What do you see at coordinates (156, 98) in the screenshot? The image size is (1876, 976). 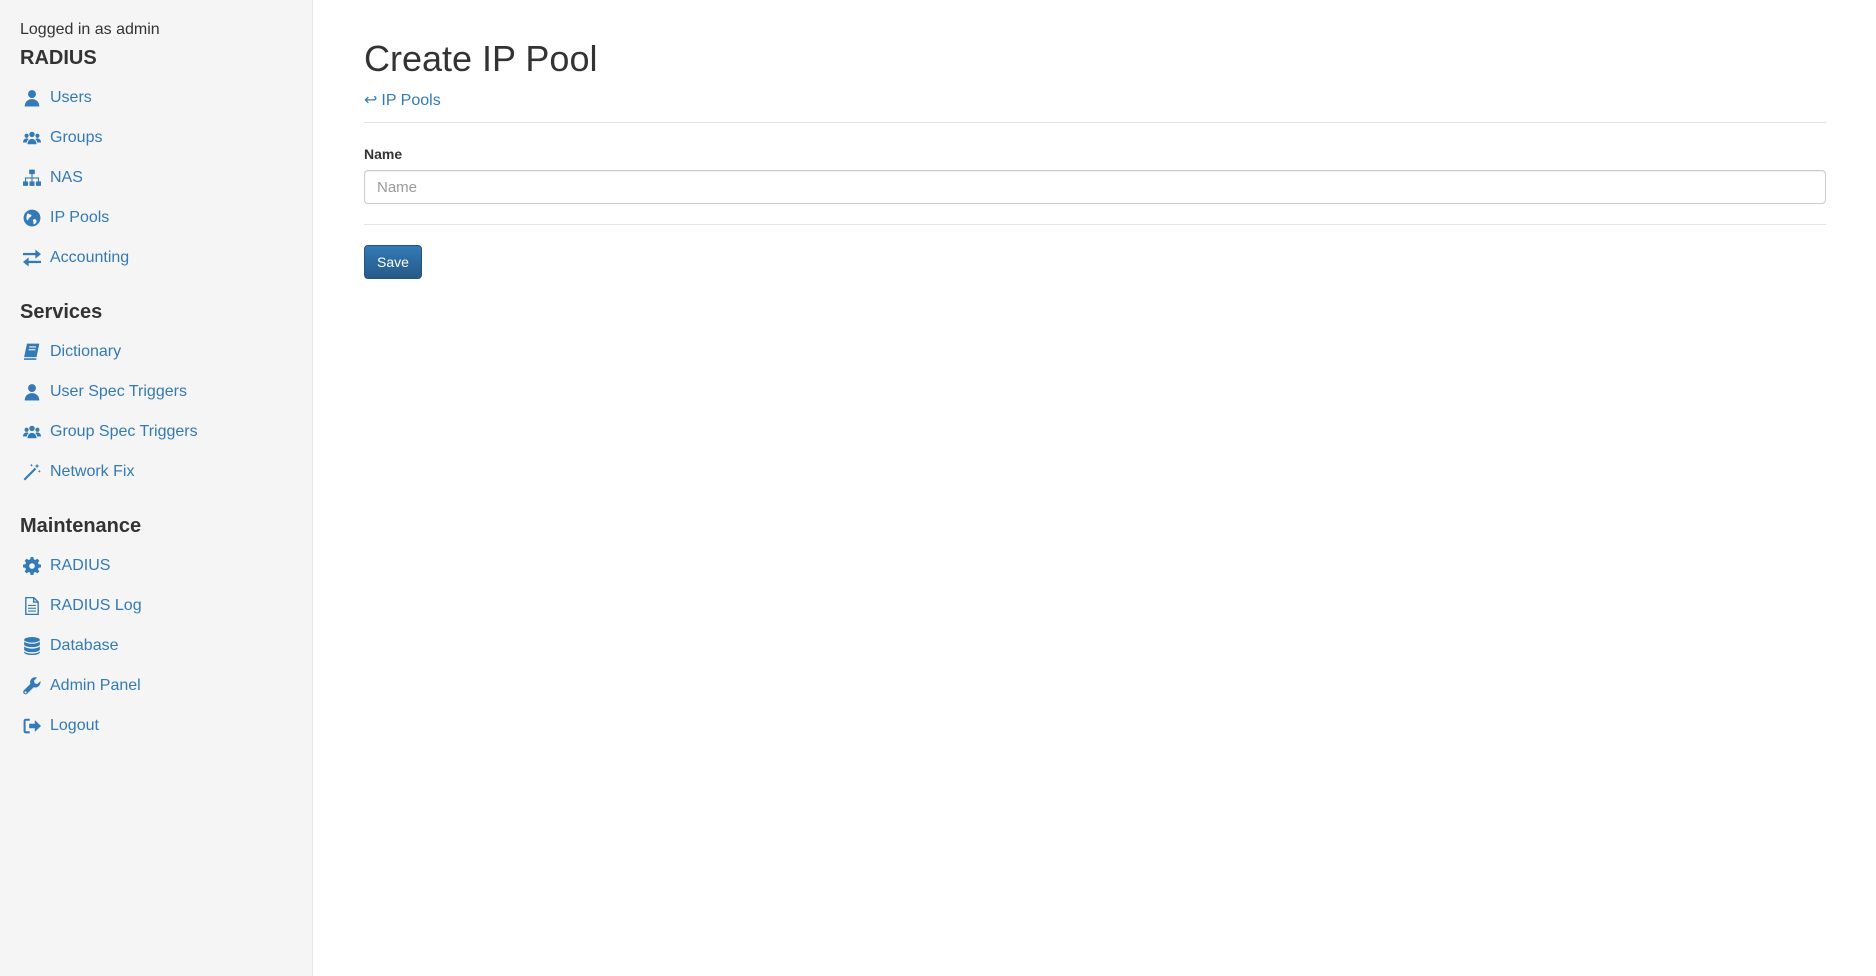 I see `sidebar-item-users: Users` at bounding box center [156, 98].